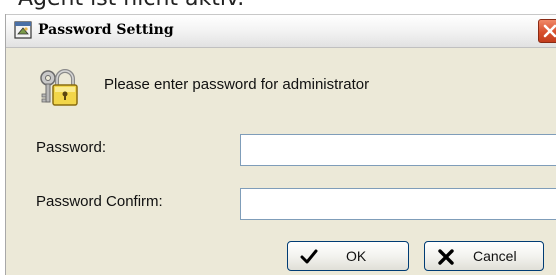 This screenshot has width=556, height=275. What do you see at coordinates (549, 31) in the screenshot?
I see `close-icon` at bounding box center [549, 31].